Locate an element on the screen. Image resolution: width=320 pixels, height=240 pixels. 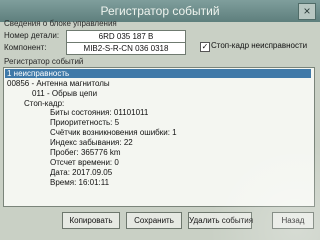
window-title: Регистратор событий is located at coordinates (160, 11).